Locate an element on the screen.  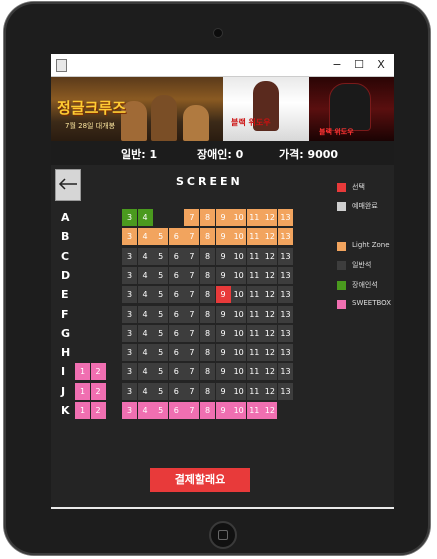
seat-a9: 9 is located at coordinates (223, 217).